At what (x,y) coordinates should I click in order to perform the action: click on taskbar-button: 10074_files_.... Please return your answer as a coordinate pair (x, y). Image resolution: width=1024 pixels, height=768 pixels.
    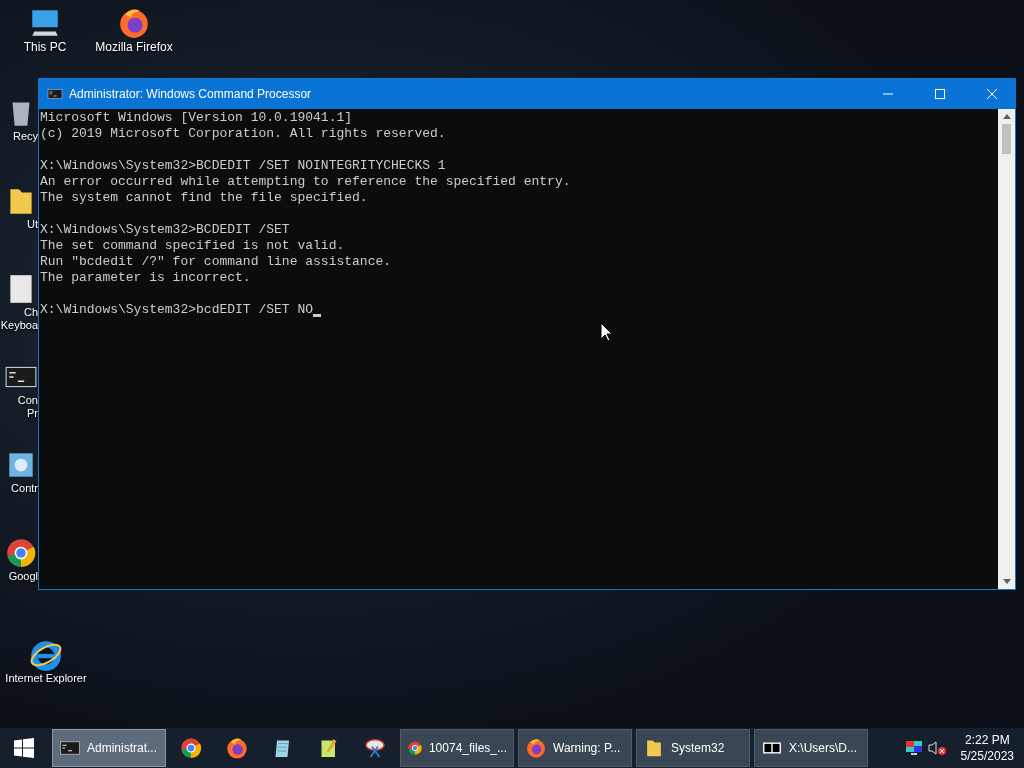
    Looking at the image, I should click on (457, 748).